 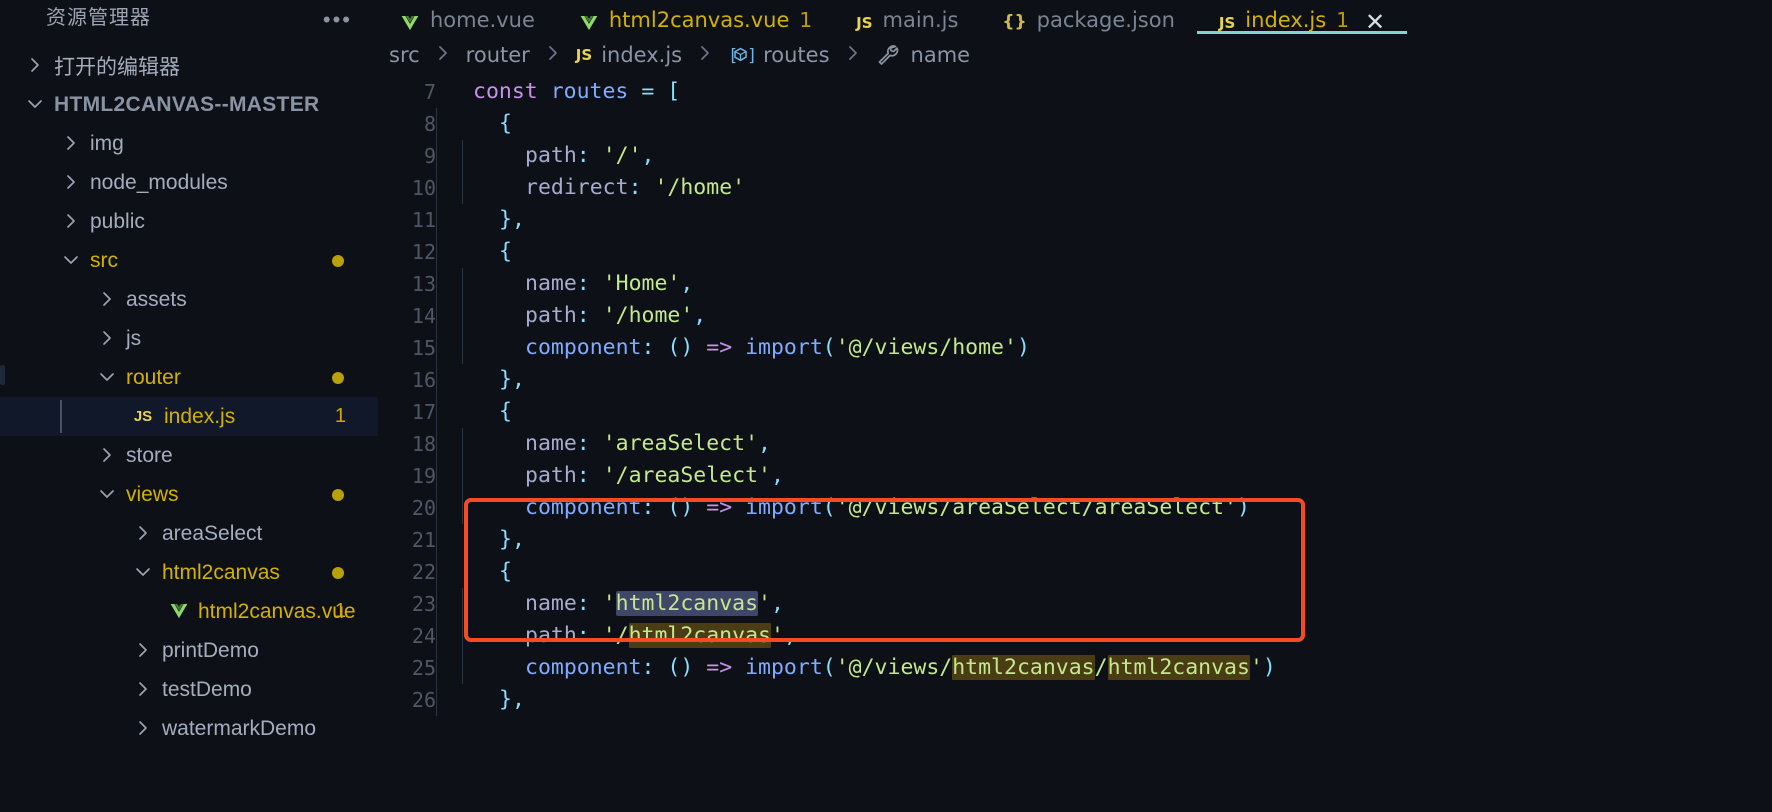 I want to click on sidebar-item-: 打开的编辑器, so click(x=189, y=65).